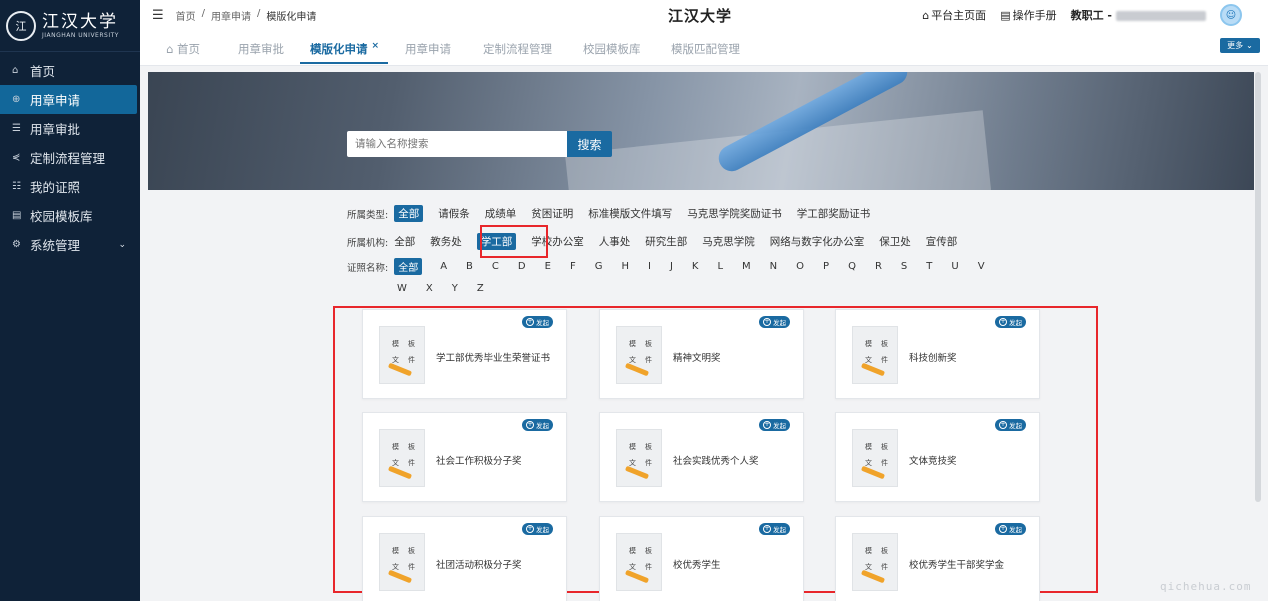 The height and width of the screenshot is (601, 1268). What do you see at coordinates (446, 241) in the screenshot?
I see `filter-org-option: 教务处` at bounding box center [446, 241].